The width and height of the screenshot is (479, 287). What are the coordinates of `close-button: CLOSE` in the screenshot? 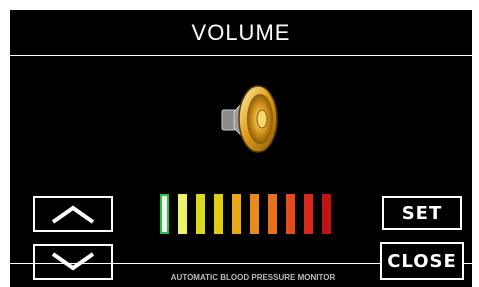 It's located at (422, 261).